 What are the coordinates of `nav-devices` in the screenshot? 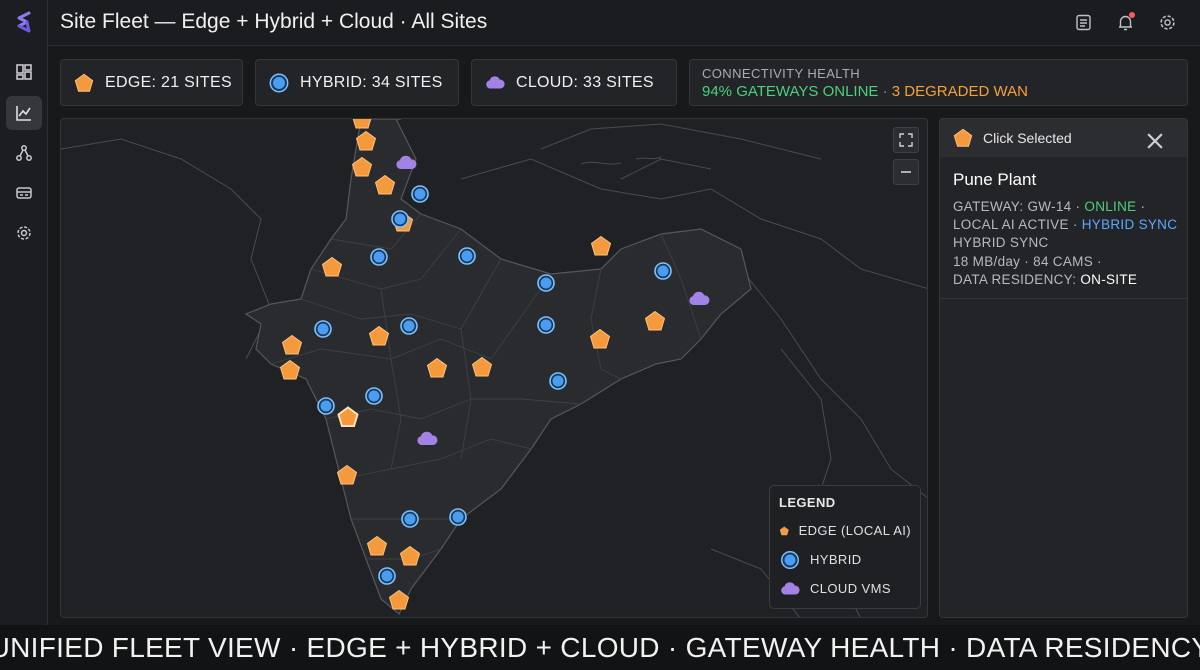 It's located at (24, 193).